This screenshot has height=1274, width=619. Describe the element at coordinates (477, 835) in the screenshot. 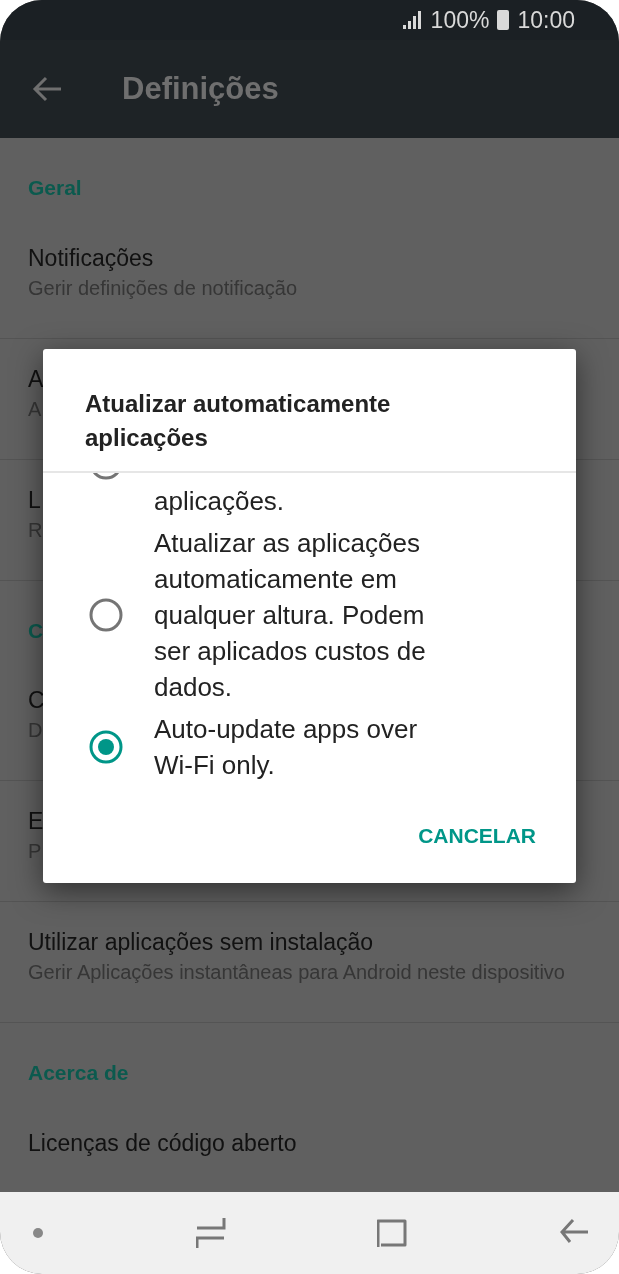

I see `cancel-button: CANCELAR` at that location.